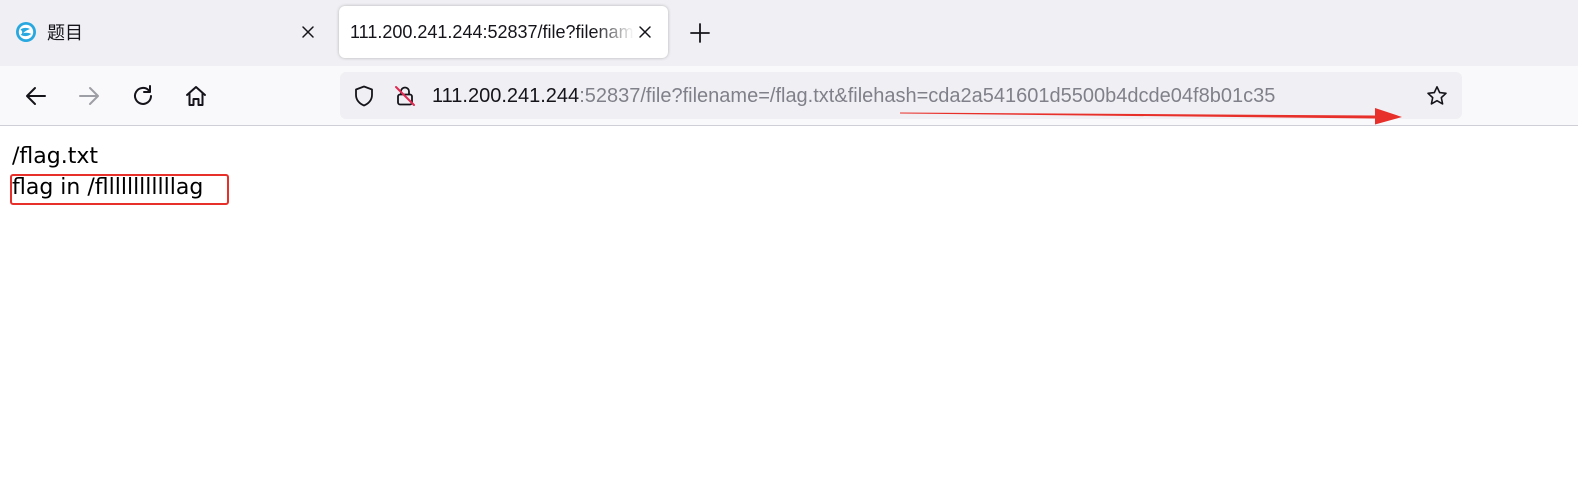 This screenshot has height=478, width=1578. What do you see at coordinates (700, 33) in the screenshot?
I see `new-tab-plus-icon` at bounding box center [700, 33].